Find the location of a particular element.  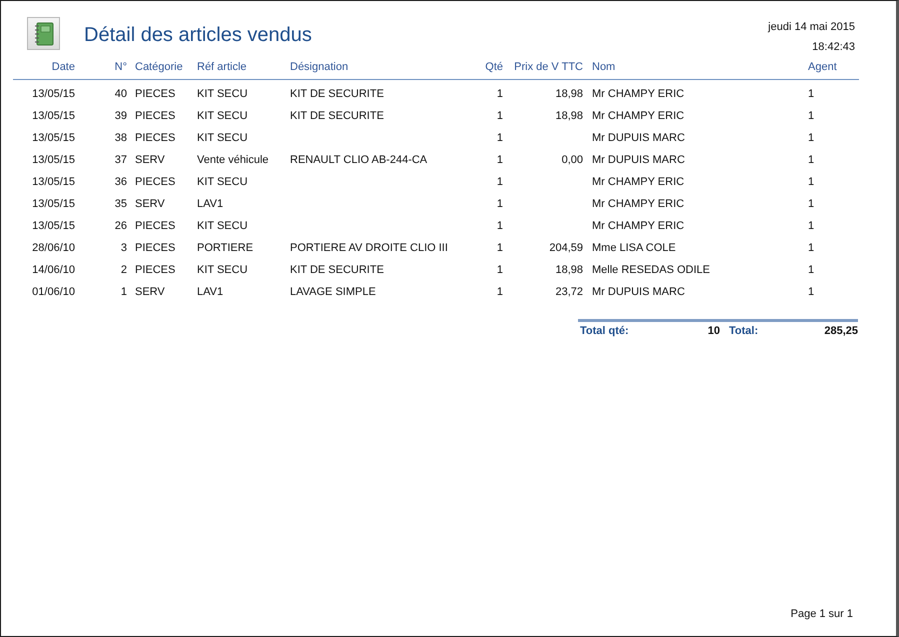

column-header: Catégorie is located at coordinates (159, 67).